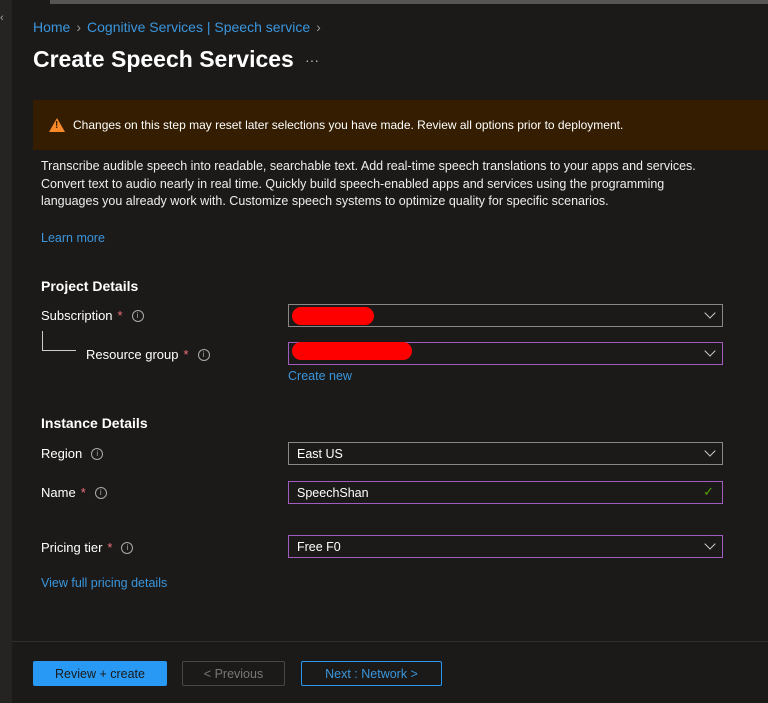 This screenshot has height=703, width=768. I want to click on left-collapse-strip: ‹, so click(6, 351).